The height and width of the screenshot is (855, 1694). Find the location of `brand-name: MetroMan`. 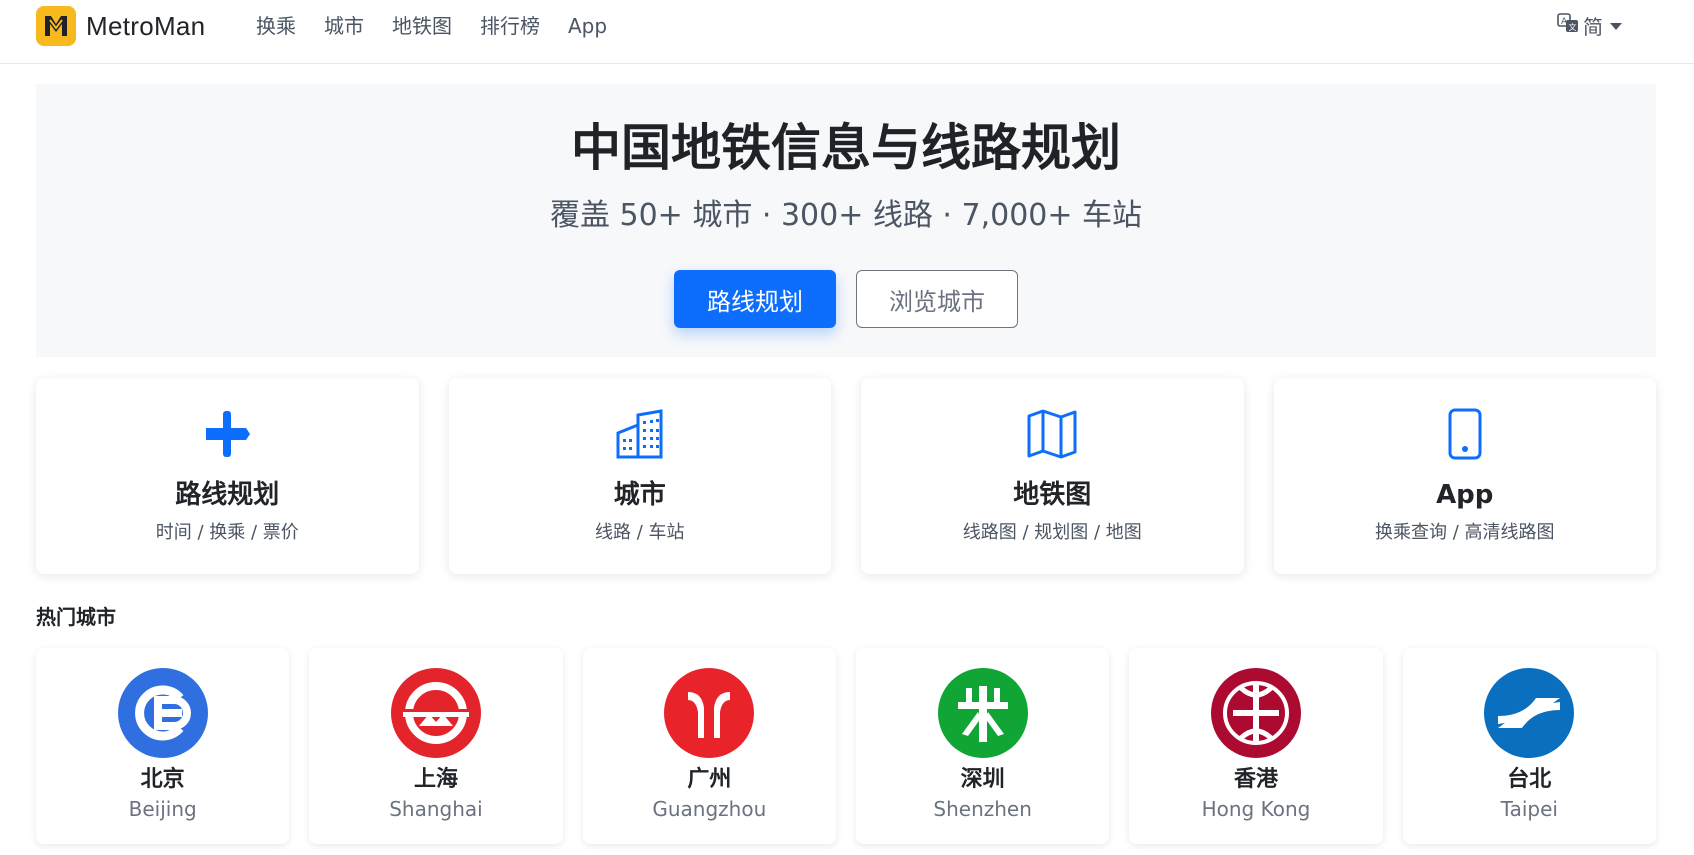

brand-name: MetroMan is located at coordinates (146, 25).